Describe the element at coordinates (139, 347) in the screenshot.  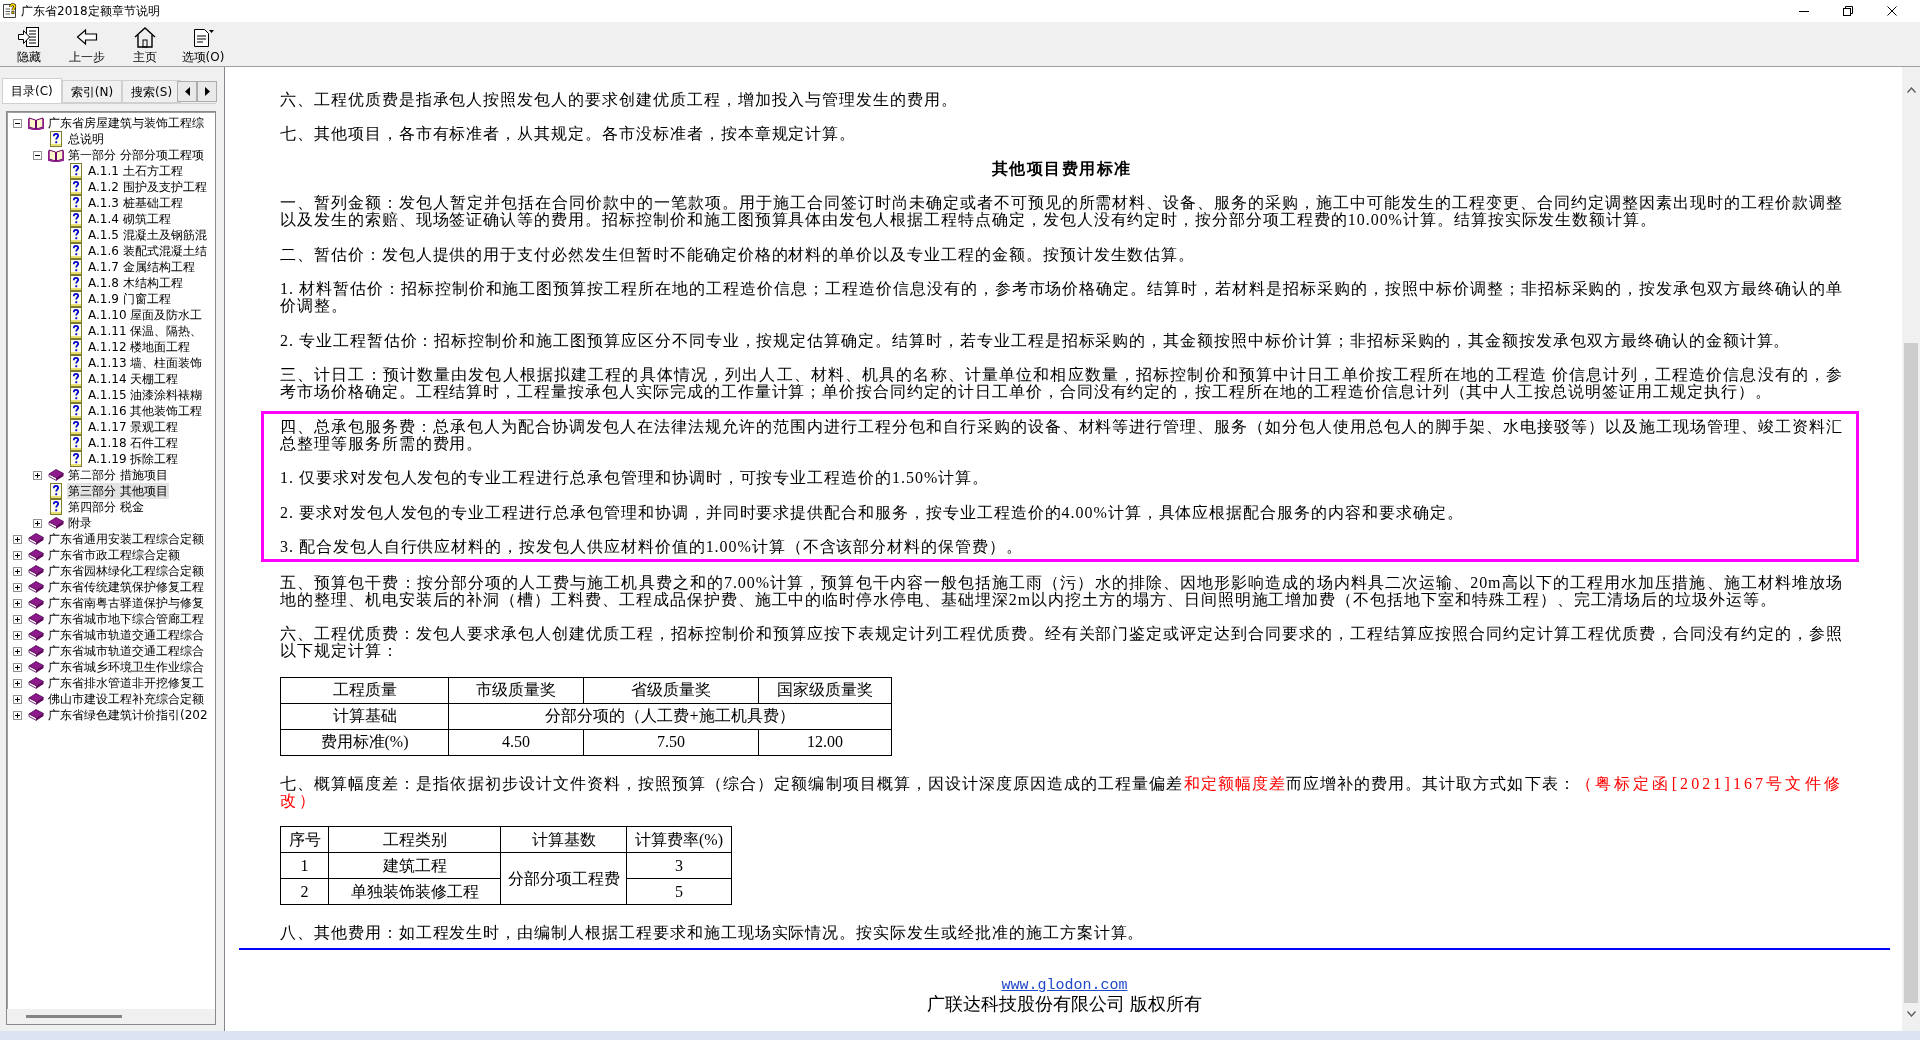
I see `tree-item: A.1.12 楼地面工程` at that location.